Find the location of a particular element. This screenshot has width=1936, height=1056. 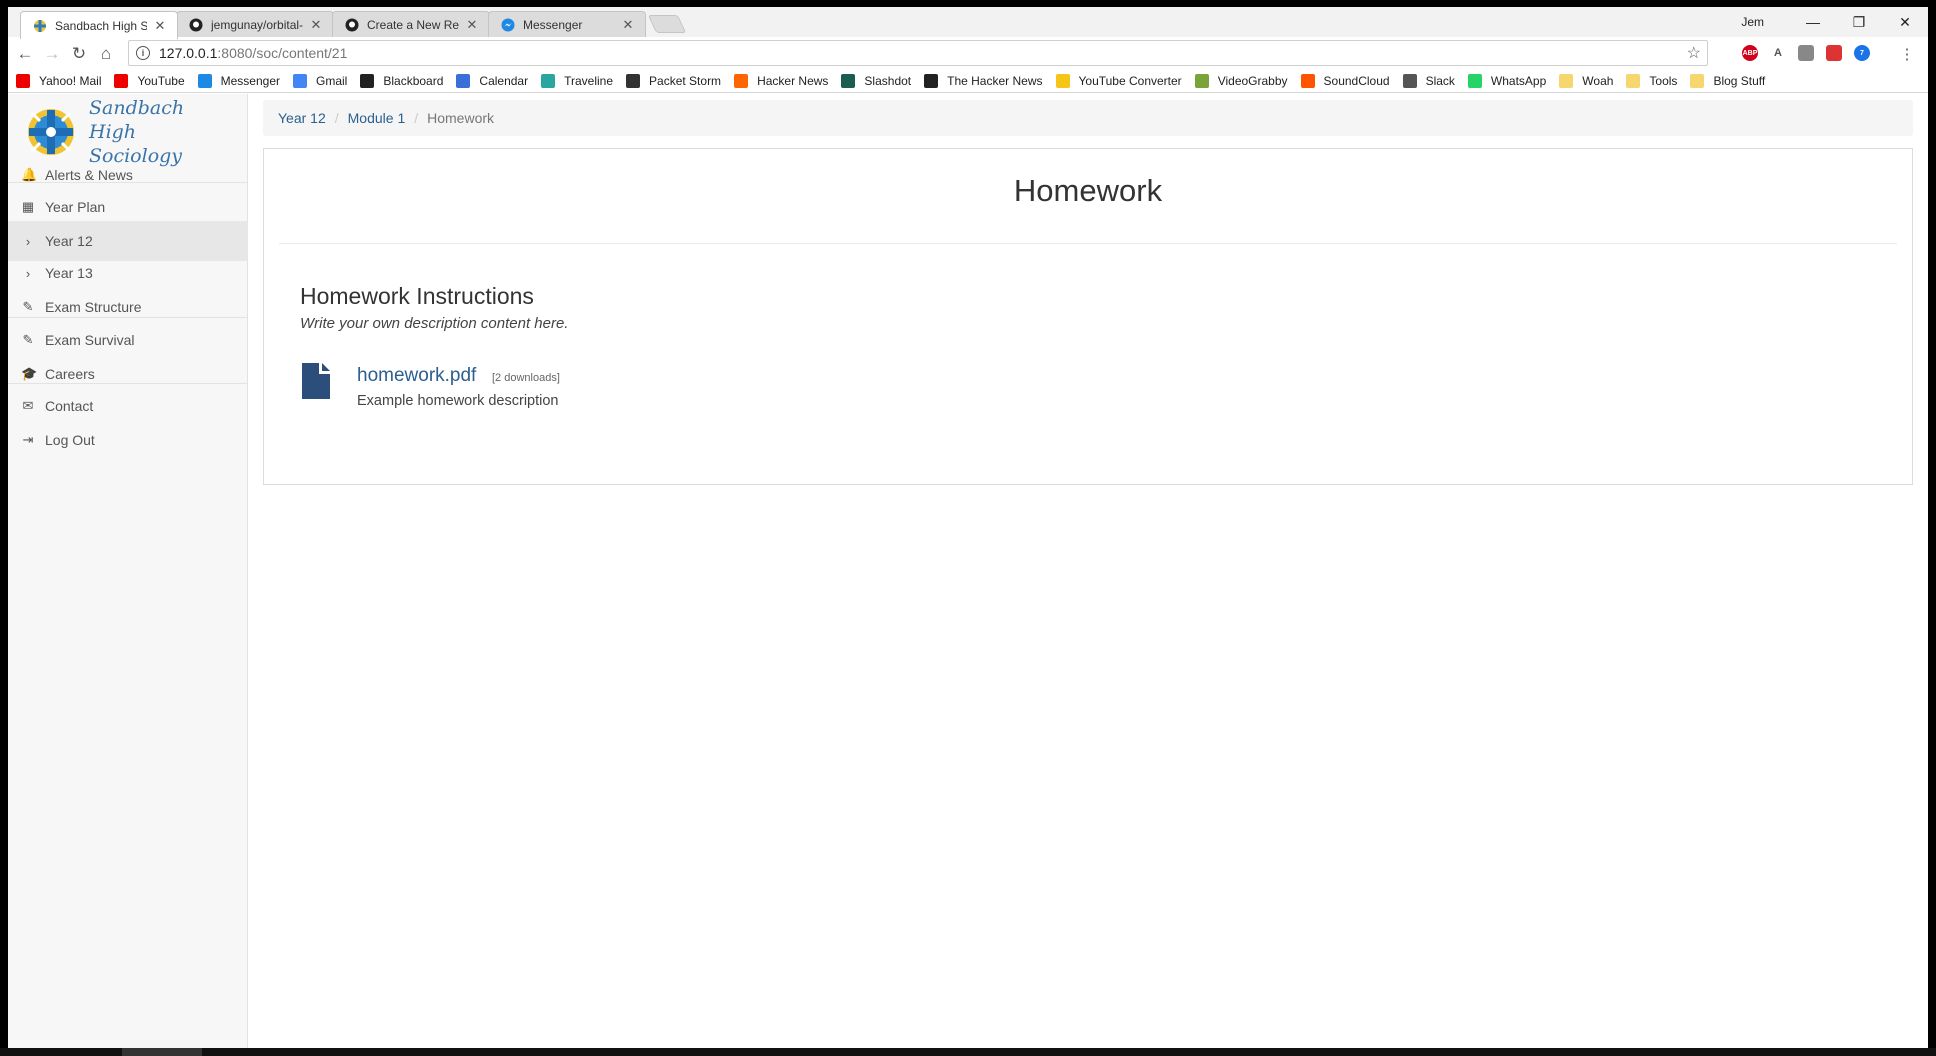

slashdot-icon is located at coordinates (848, 81).